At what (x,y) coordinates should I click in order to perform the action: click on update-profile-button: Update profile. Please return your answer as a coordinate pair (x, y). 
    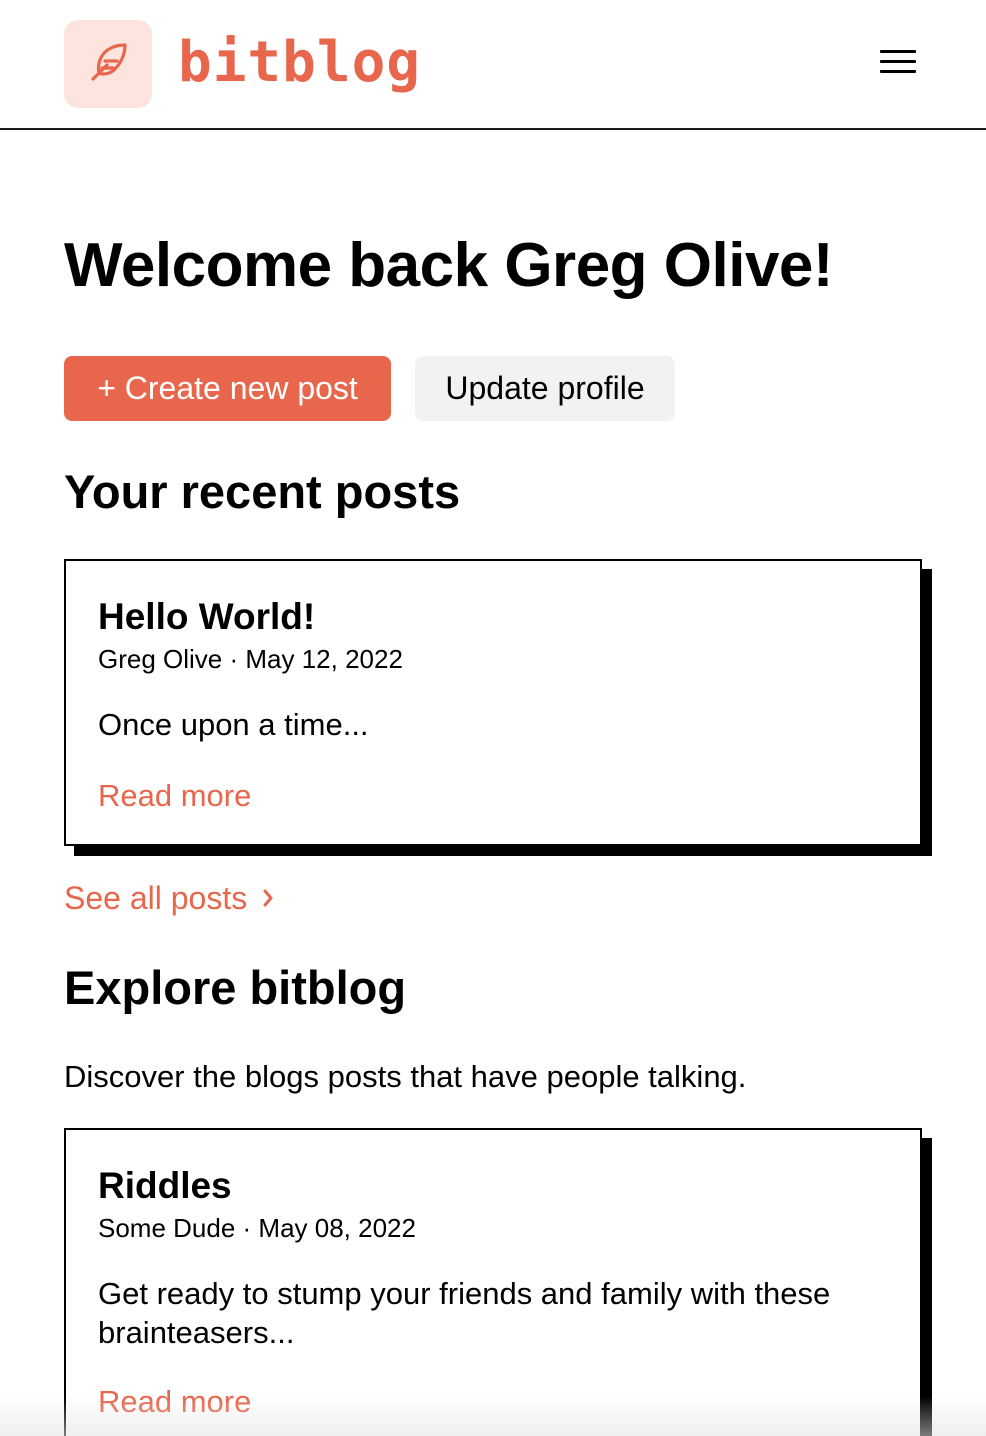
    Looking at the image, I should click on (545, 388).